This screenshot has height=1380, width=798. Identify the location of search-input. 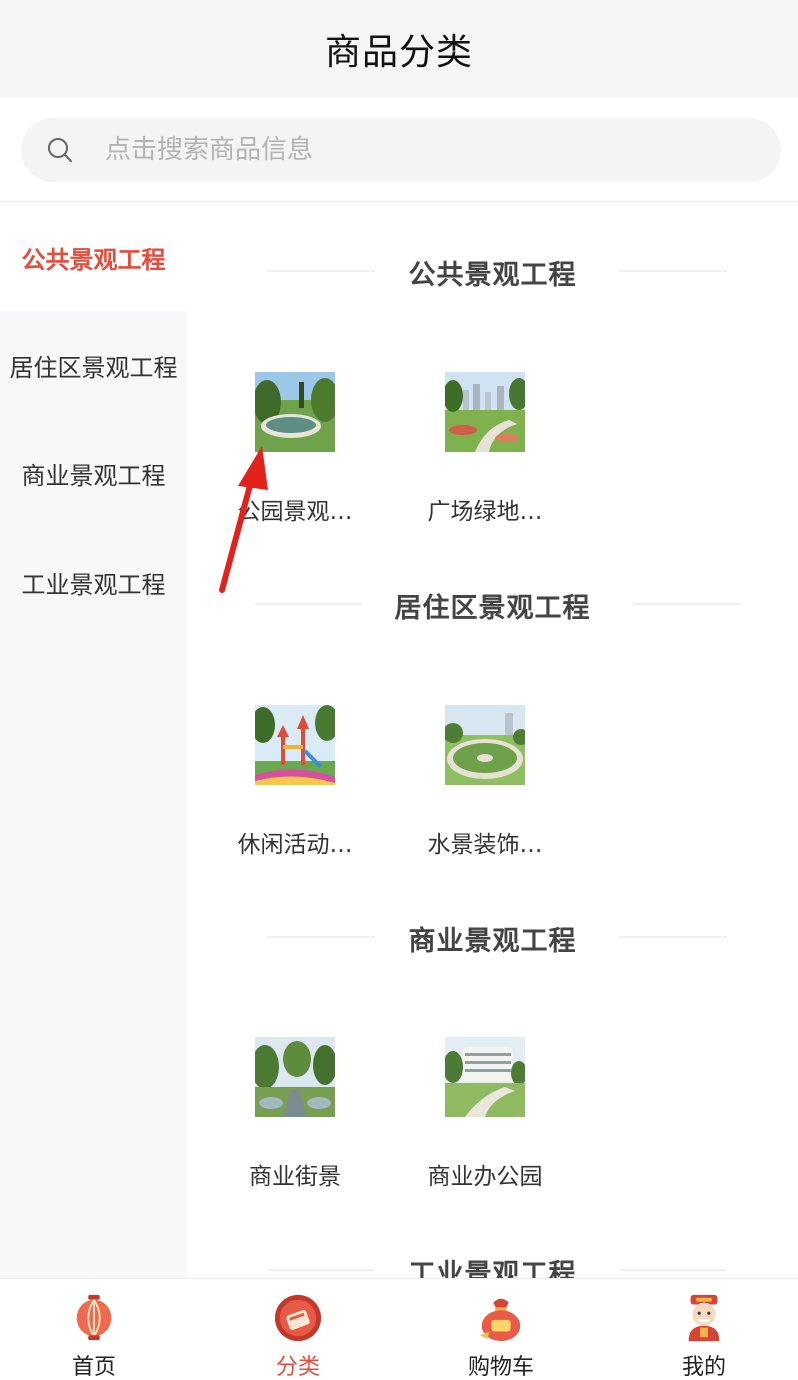
(405, 150).